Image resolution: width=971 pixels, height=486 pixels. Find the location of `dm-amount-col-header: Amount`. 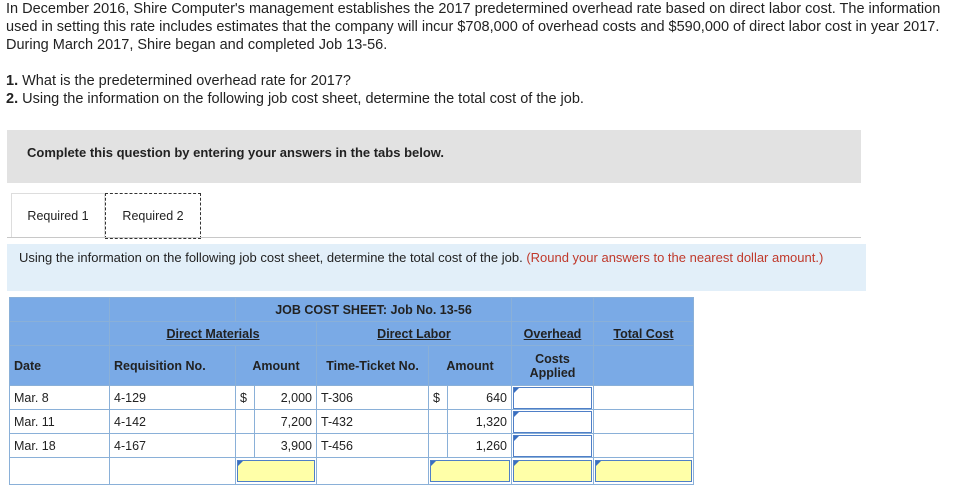

dm-amount-col-header: Amount is located at coordinates (276, 365).